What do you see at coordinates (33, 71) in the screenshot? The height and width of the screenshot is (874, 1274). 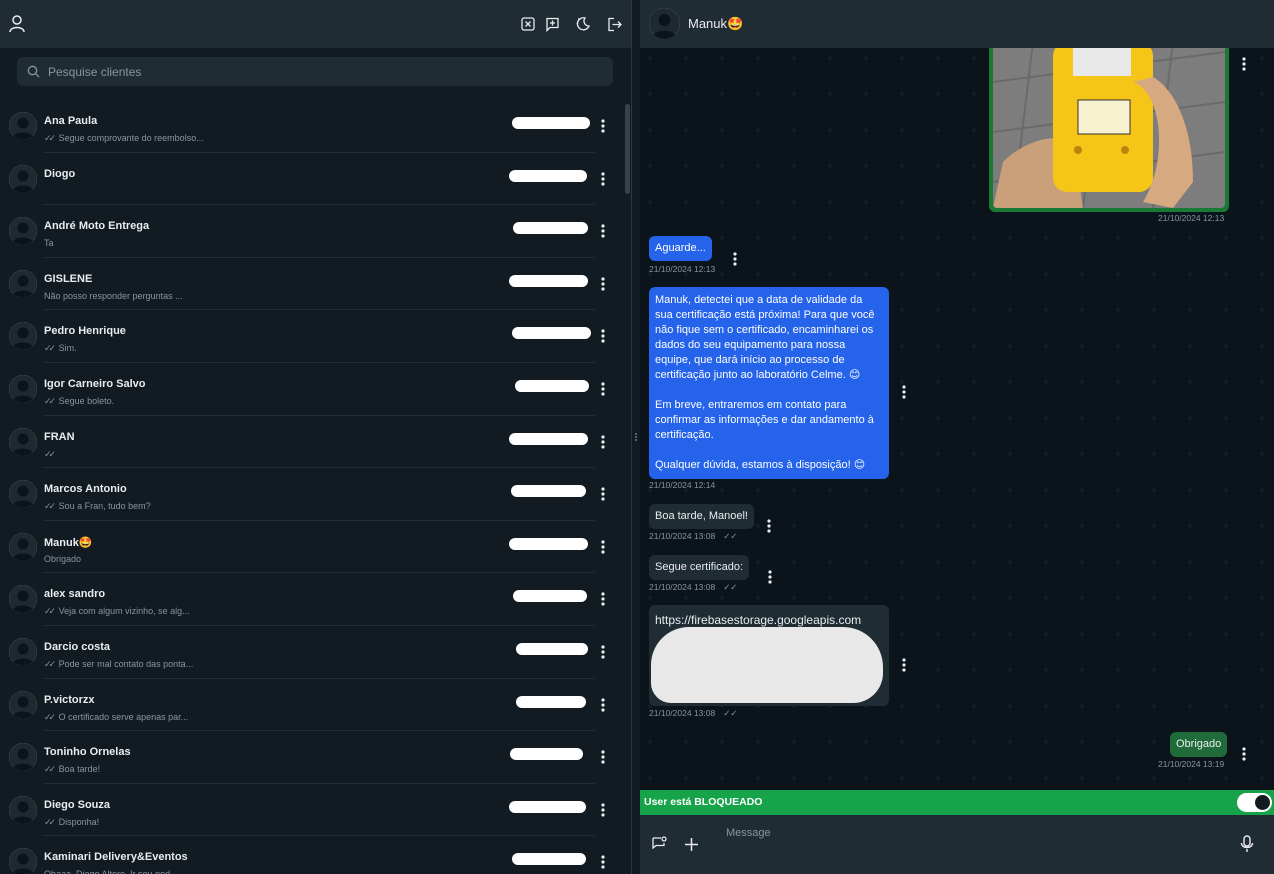 I see `search-icon` at bounding box center [33, 71].